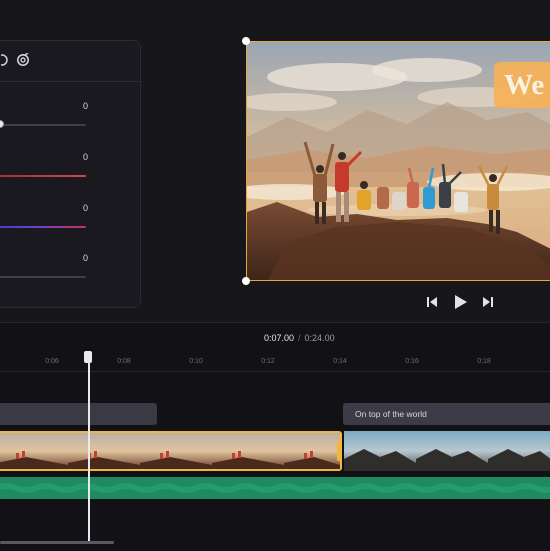 The image size is (550, 551). I want to click on video-clip-selected, so click(171, 451).